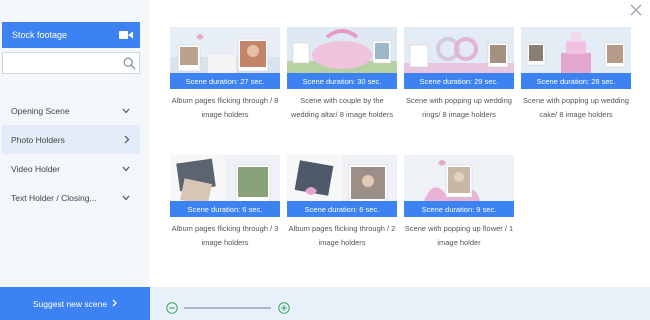 This screenshot has width=650, height=320. I want to click on scene-thumbnail: Scene duration: 30 sec., so click(342, 58).